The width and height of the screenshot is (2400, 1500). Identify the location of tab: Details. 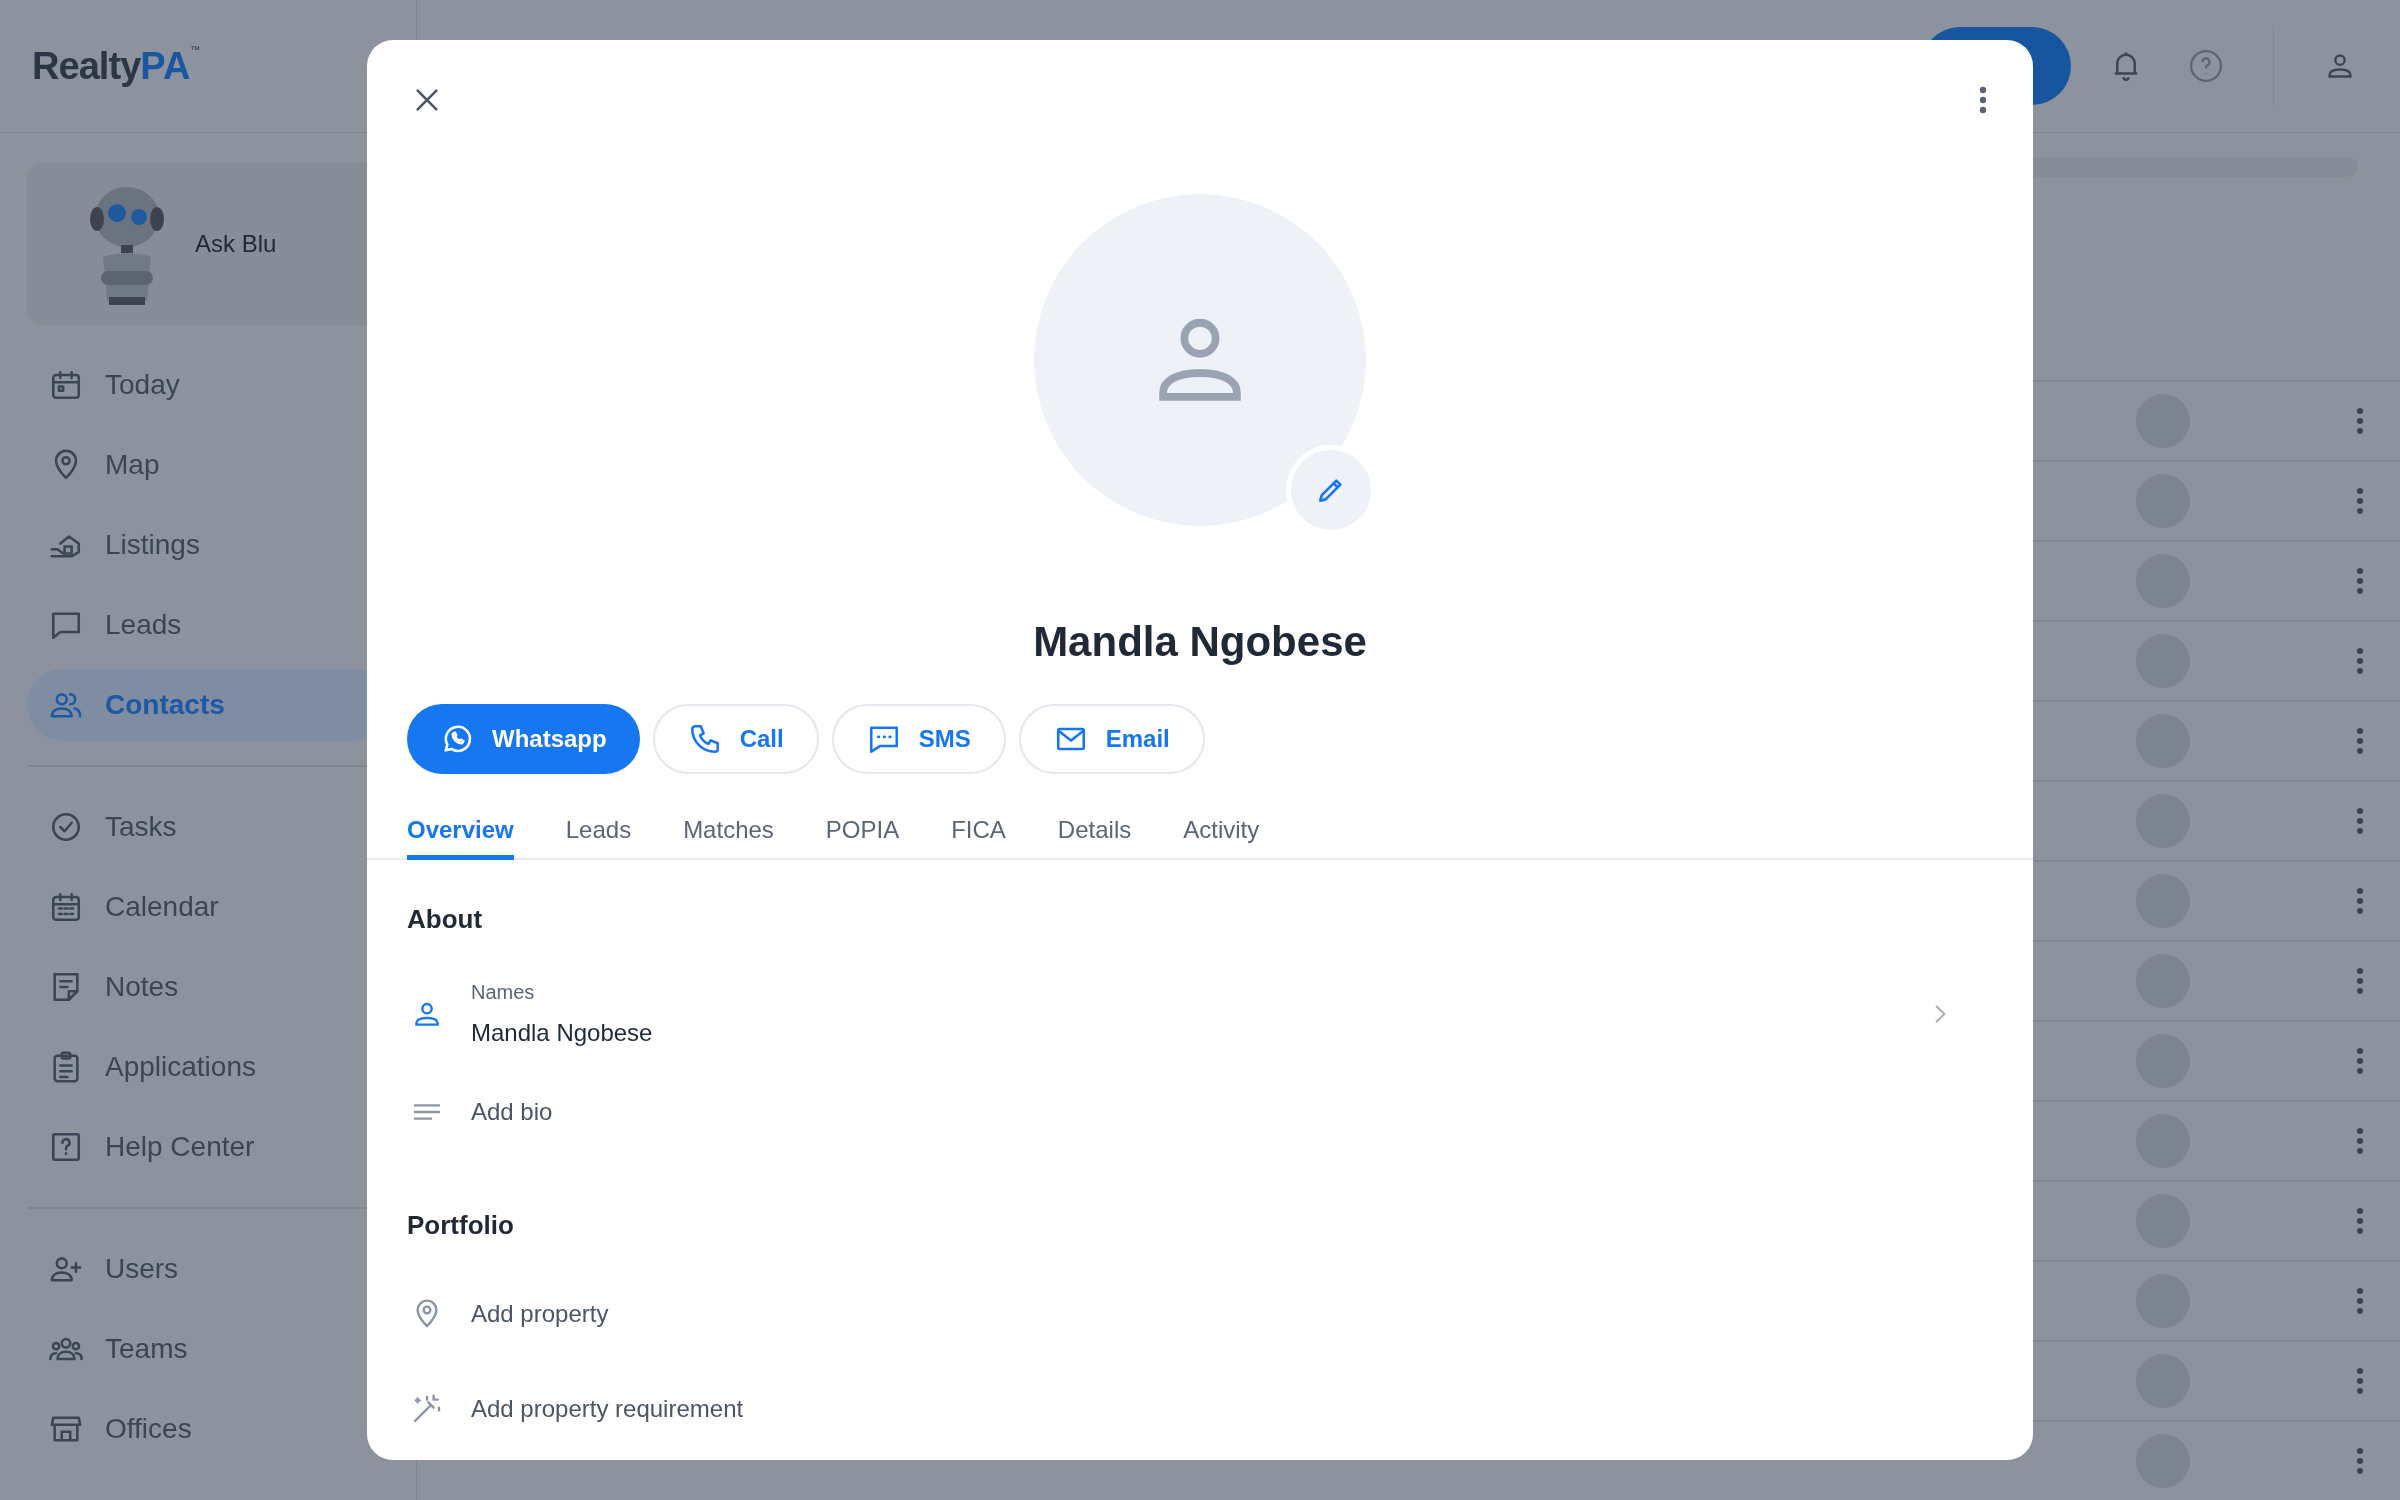
(1094, 832).